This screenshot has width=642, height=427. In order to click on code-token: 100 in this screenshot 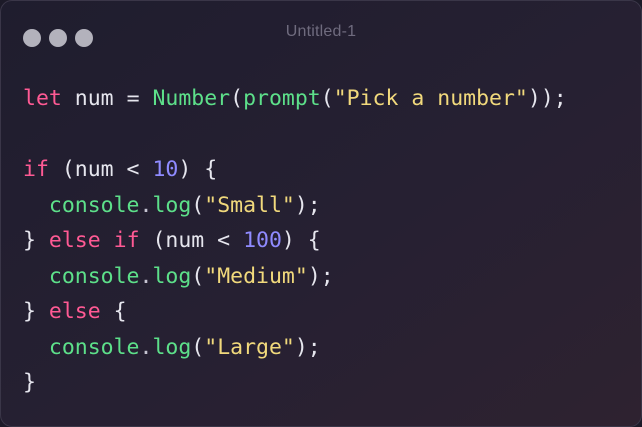, I will do `click(262, 240)`.